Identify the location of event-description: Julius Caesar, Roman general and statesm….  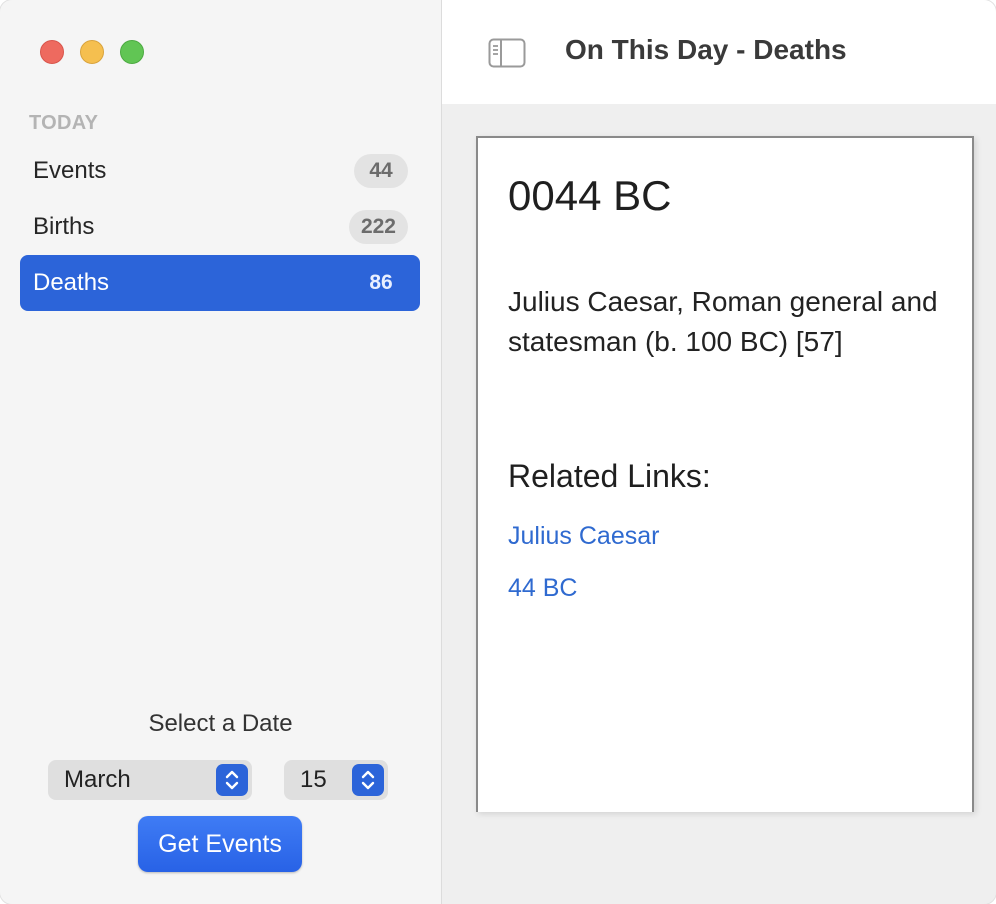
(723, 321).